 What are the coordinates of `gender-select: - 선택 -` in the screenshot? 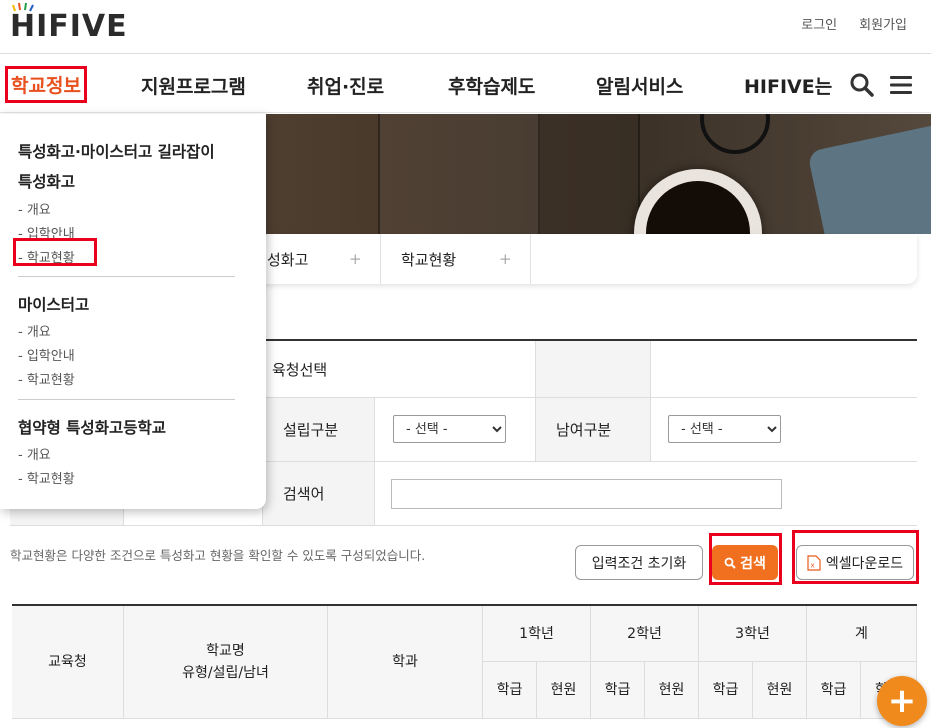 It's located at (724, 429).